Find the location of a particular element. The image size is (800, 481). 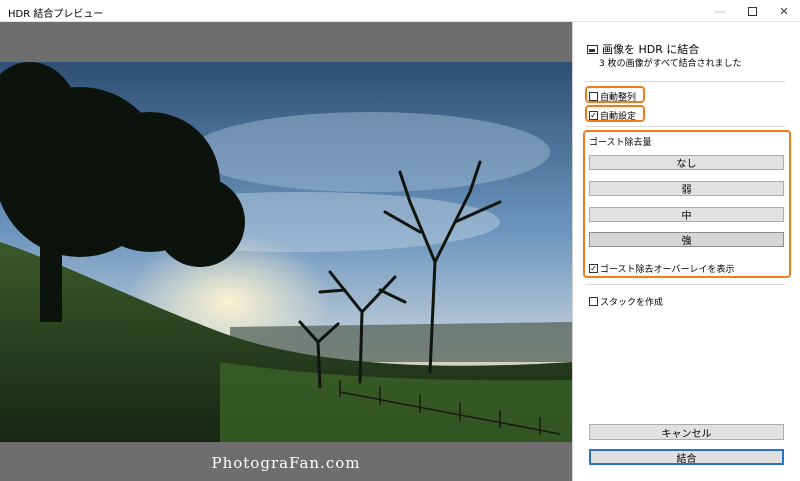

panel-header: 画像を HDR に結合 is located at coordinates (643, 49).